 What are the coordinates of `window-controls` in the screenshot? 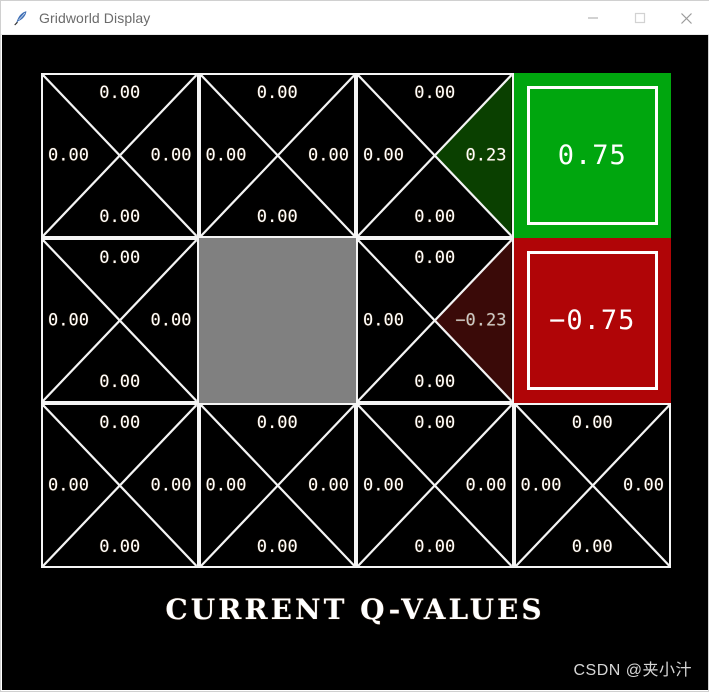 It's located at (639, 18).